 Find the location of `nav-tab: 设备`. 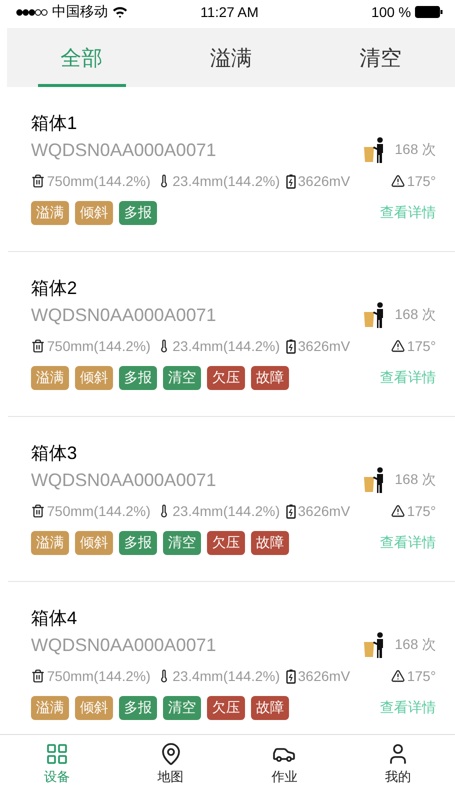

nav-tab: 设备 is located at coordinates (57, 763).